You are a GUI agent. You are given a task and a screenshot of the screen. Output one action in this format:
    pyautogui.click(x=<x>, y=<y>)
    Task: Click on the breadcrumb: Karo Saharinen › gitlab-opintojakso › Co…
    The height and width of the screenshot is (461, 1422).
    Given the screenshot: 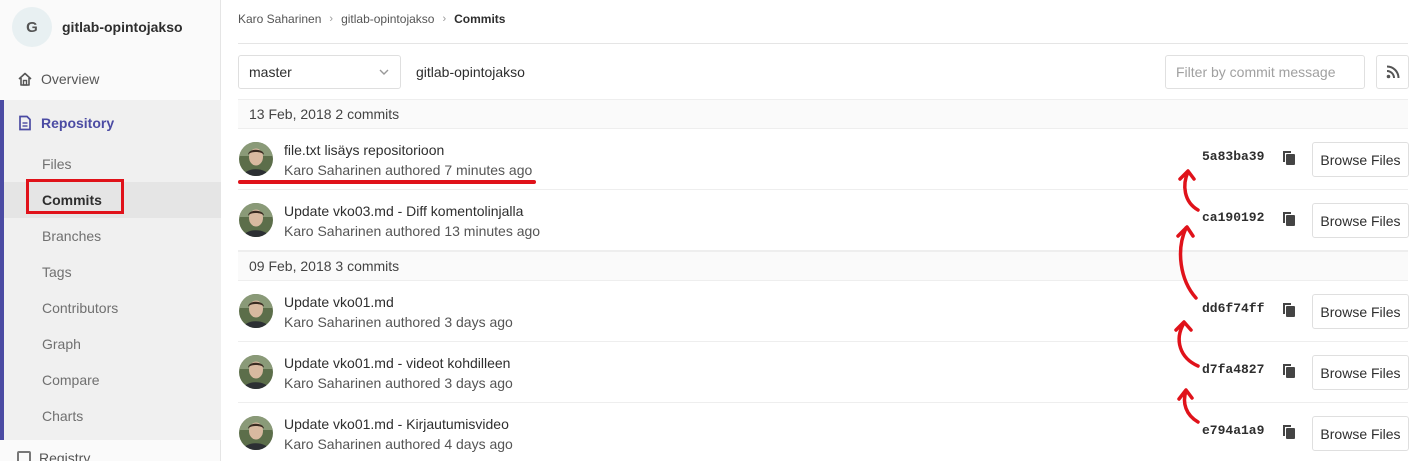 What is the action you would take?
    pyautogui.click(x=371, y=19)
    